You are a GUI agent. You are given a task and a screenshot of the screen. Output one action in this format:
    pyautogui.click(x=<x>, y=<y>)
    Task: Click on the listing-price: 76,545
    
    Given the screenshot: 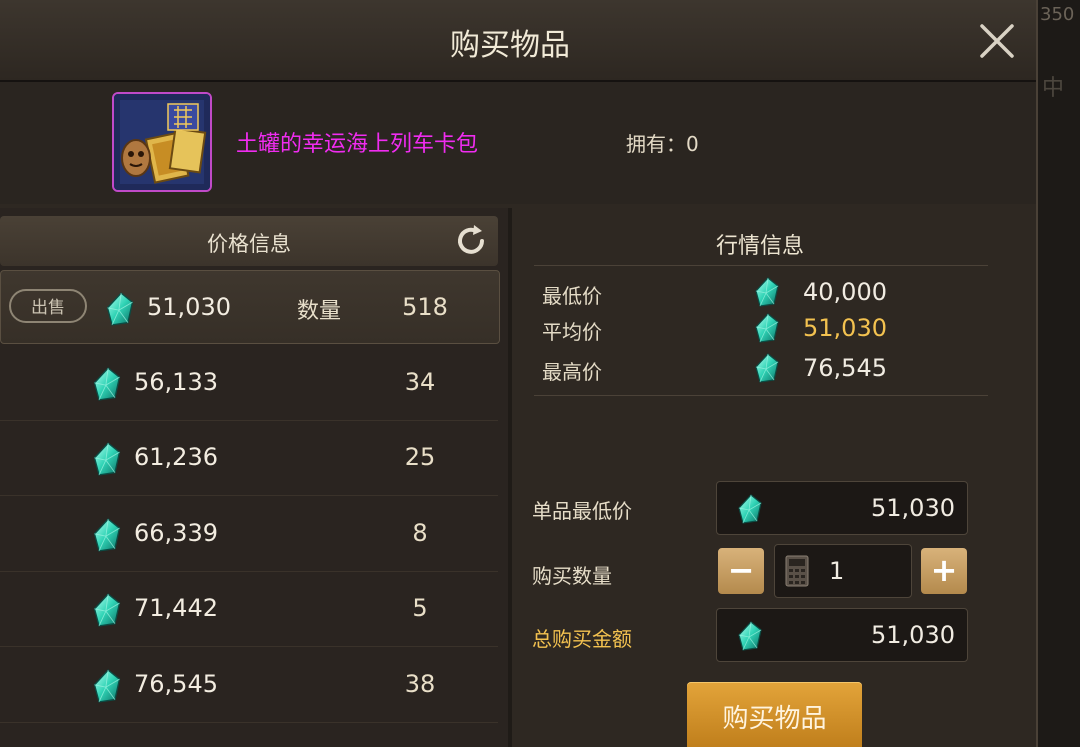 What is the action you would take?
    pyautogui.click(x=176, y=684)
    